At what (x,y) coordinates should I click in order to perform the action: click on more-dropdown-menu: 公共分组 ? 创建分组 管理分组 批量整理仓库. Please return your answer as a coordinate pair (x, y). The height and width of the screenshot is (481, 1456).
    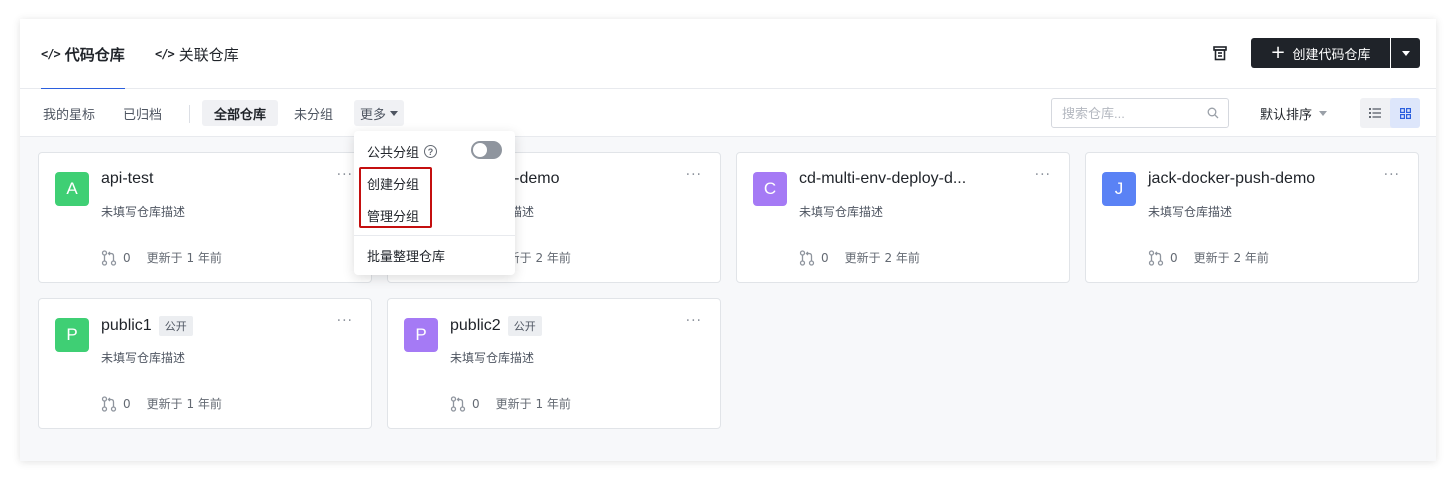
    Looking at the image, I should click on (434, 203).